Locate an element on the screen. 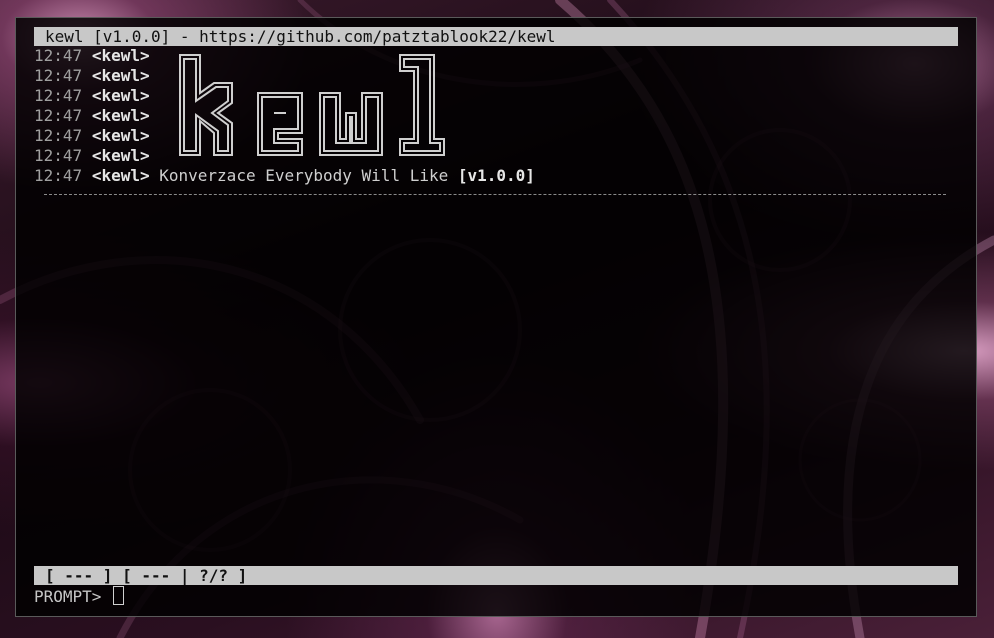 The image size is (994, 638). status-left-segment: [ --- ] is located at coordinates (79, 575).